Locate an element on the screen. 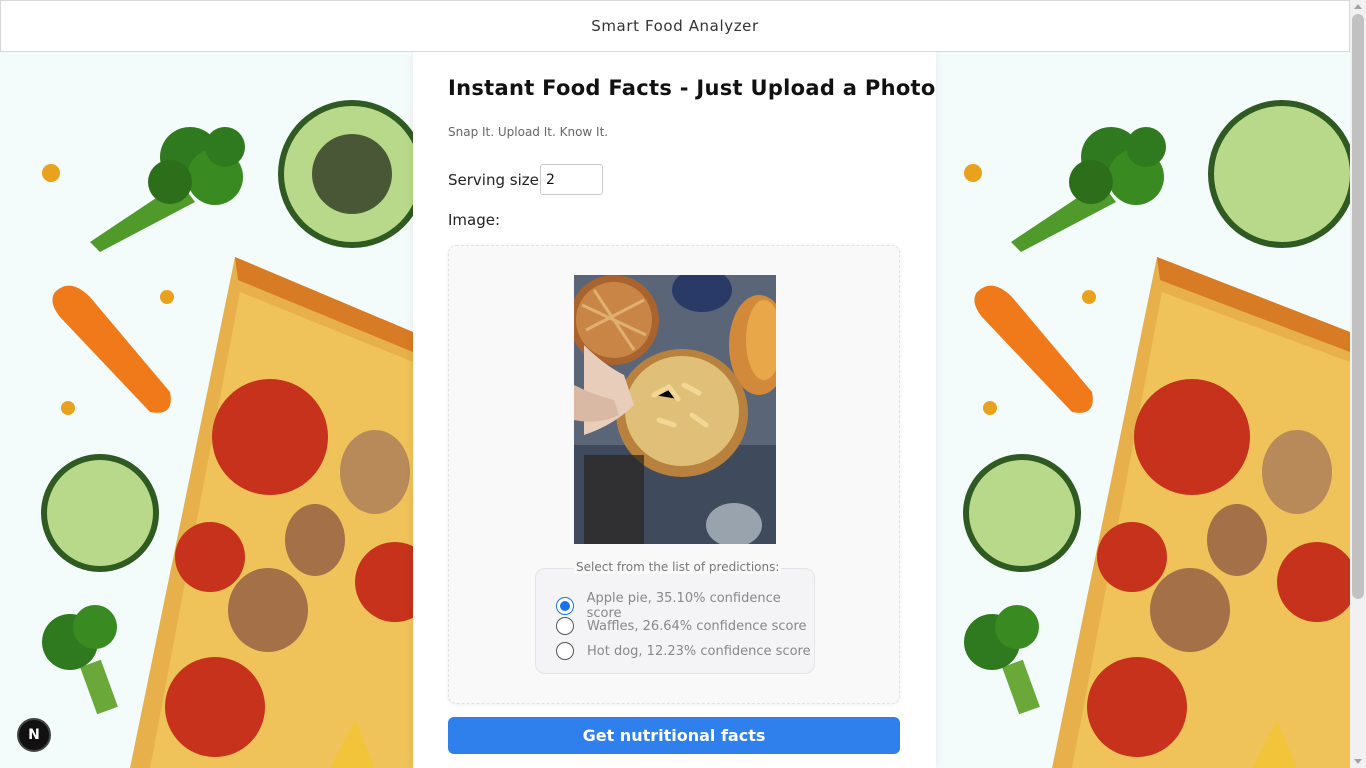 The height and width of the screenshot is (768, 1366). get-nutritional-facts-button: Get nutritional facts is located at coordinates (674, 735).